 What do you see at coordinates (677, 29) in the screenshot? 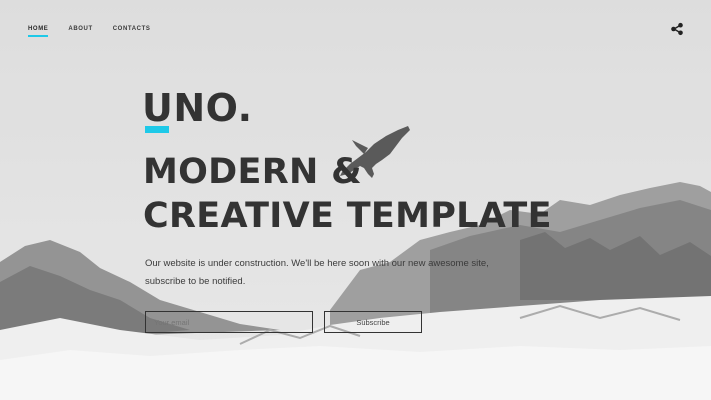
I see `share-icon` at bounding box center [677, 29].